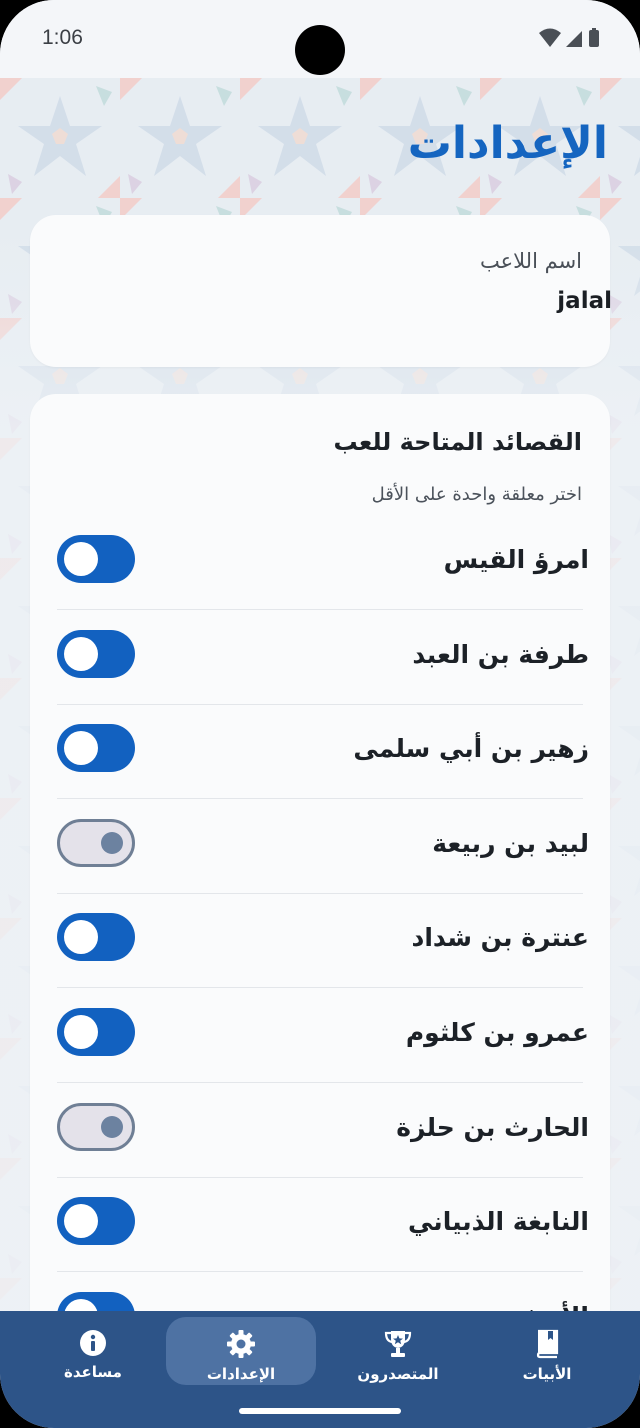 This screenshot has width=640, height=1428. What do you see at coordinates (323, 657) in the screenshot?
I see `poet-row: طرفة بن العبد` at bounding box center [323, 657].